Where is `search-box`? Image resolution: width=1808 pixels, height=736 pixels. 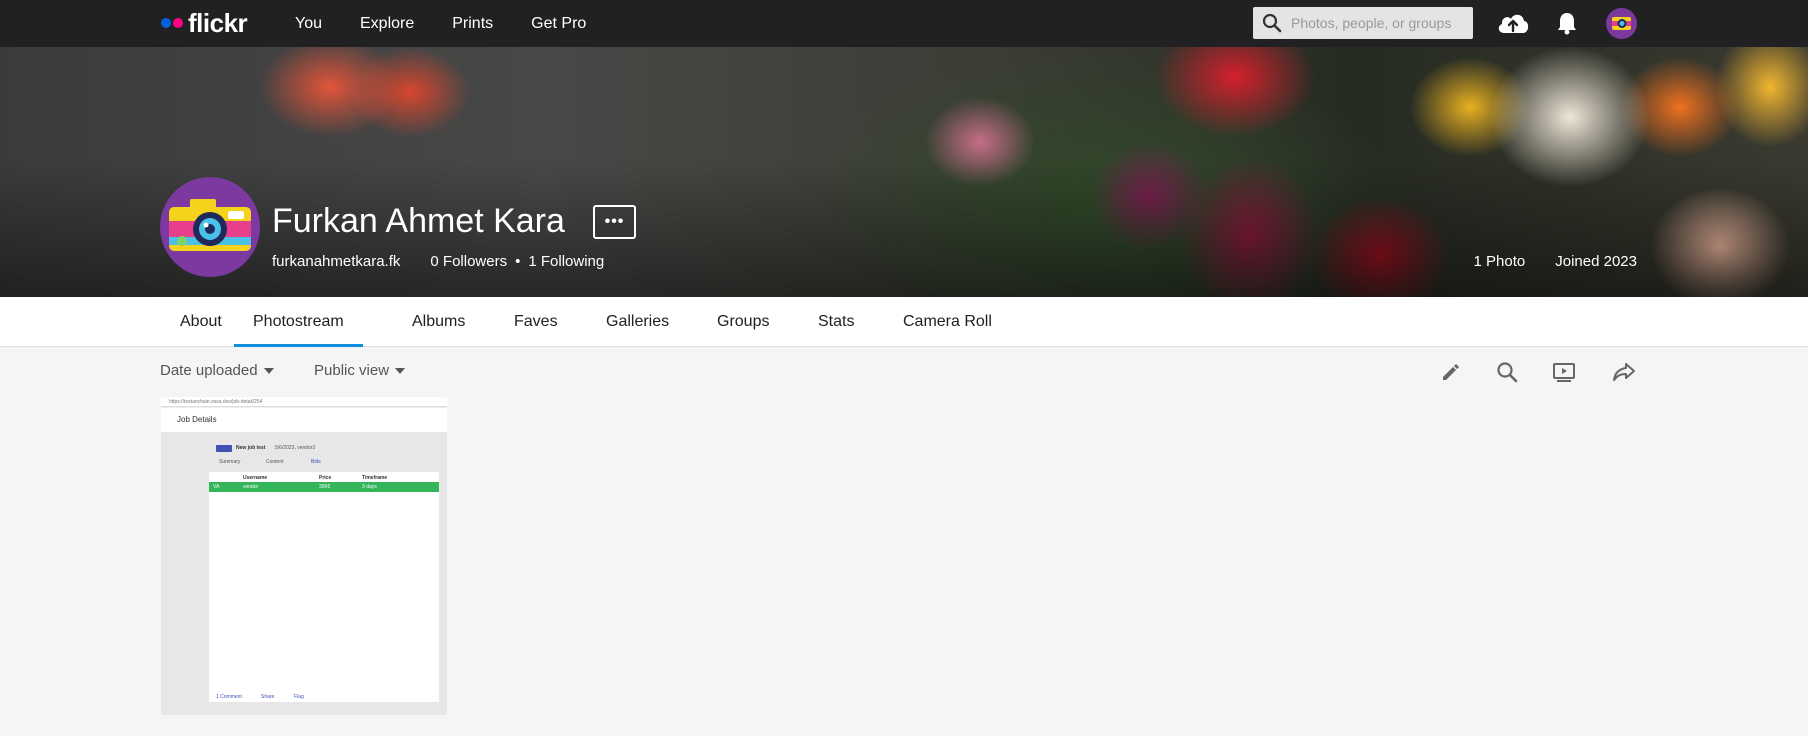
search-box is located at coordinates (1363, 23).